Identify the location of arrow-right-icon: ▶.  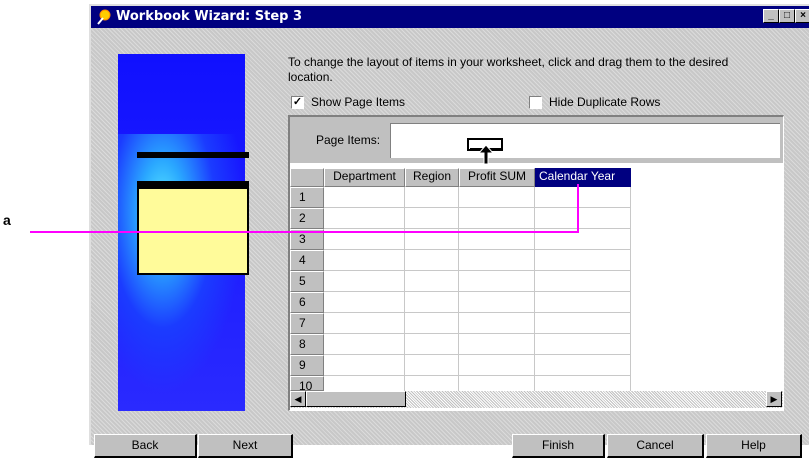
(774, 399).